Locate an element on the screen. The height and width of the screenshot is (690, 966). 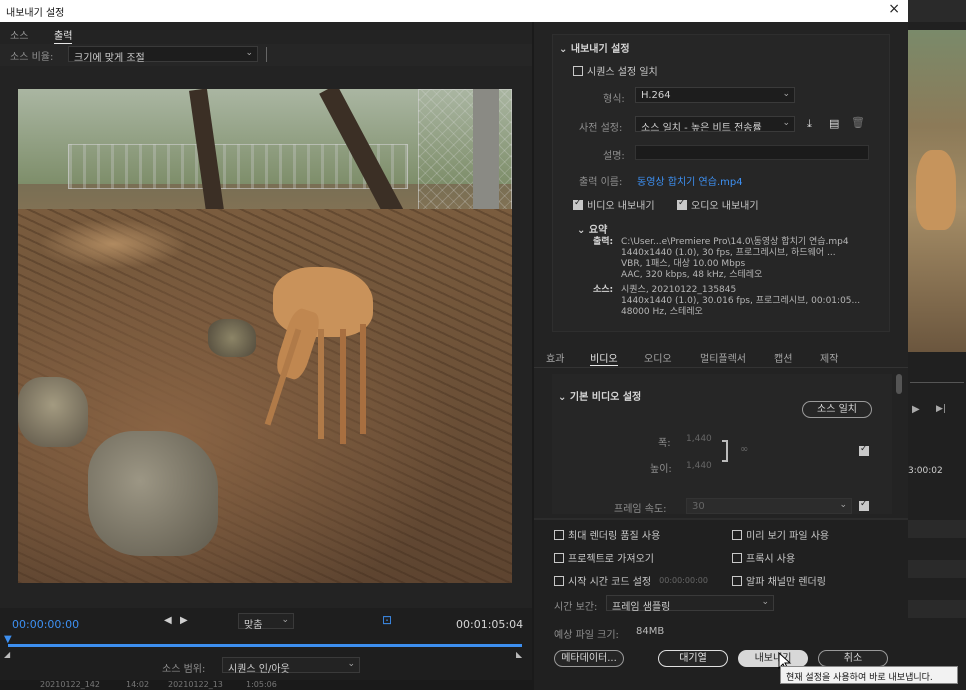
export-video-checkbox: 비디오 내보내기 is located at coordinates (614, 204).